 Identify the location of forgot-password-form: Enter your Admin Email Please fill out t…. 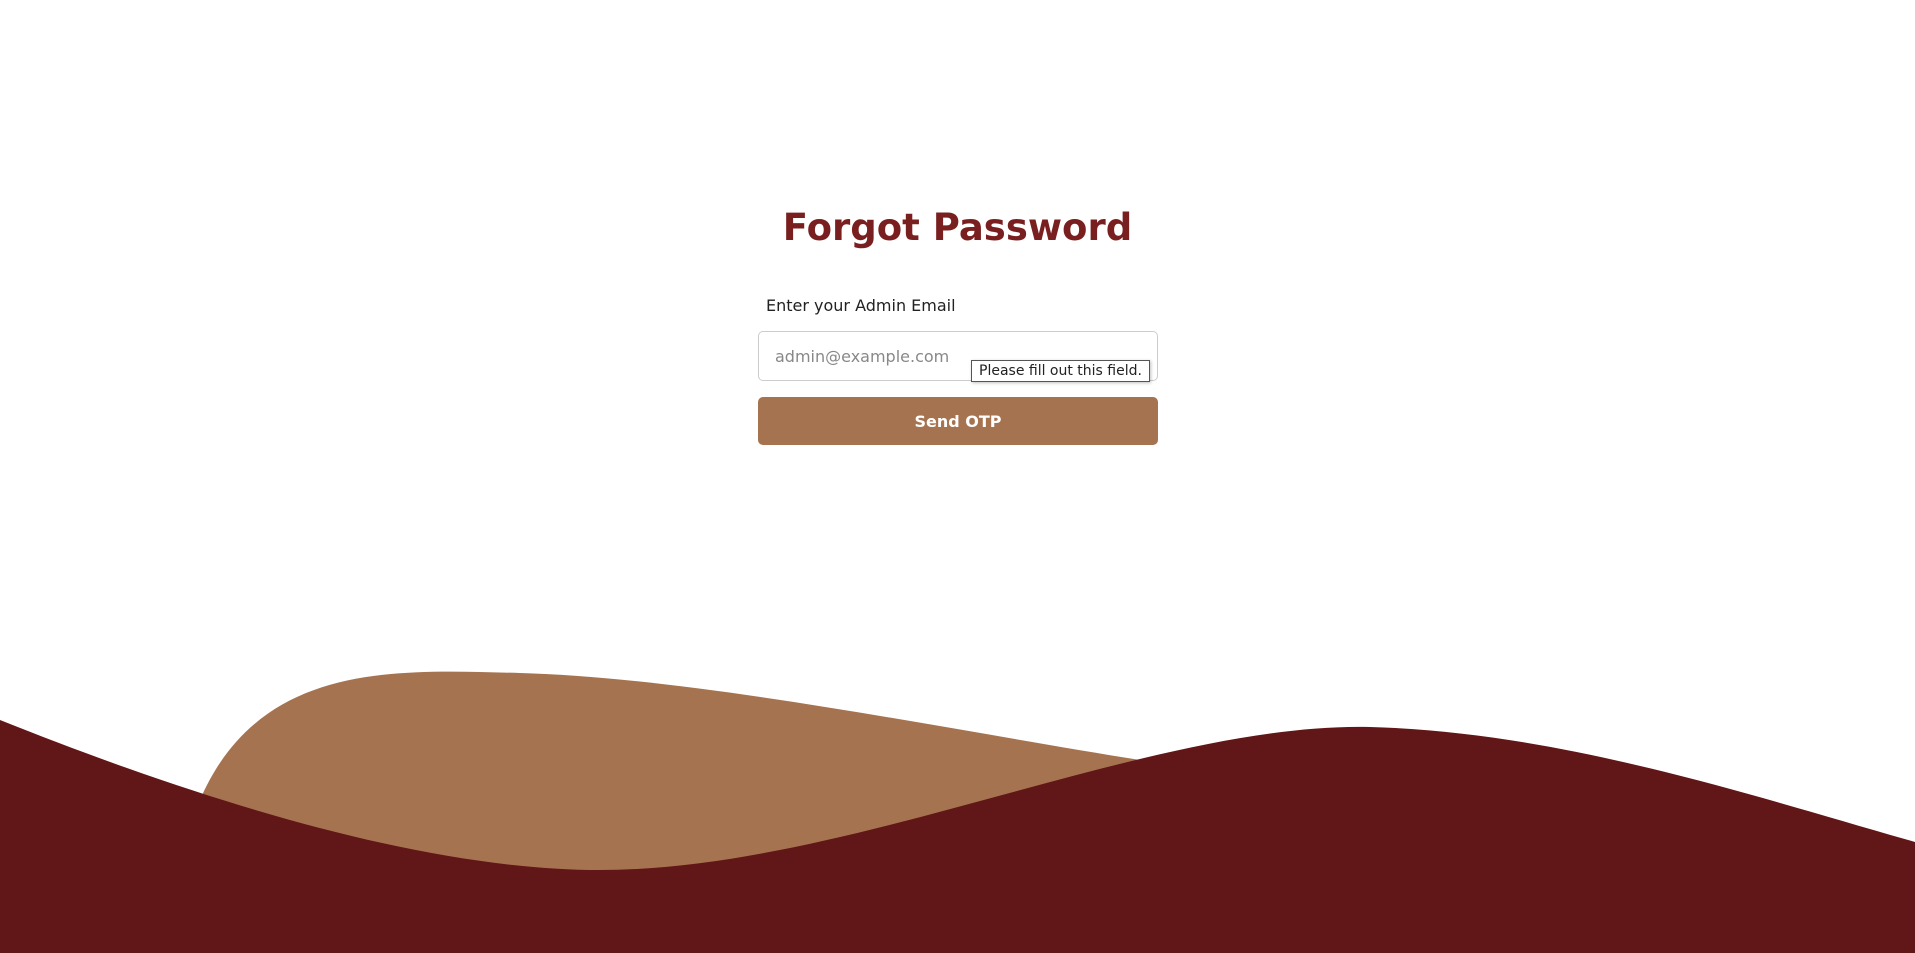
(958, 368).